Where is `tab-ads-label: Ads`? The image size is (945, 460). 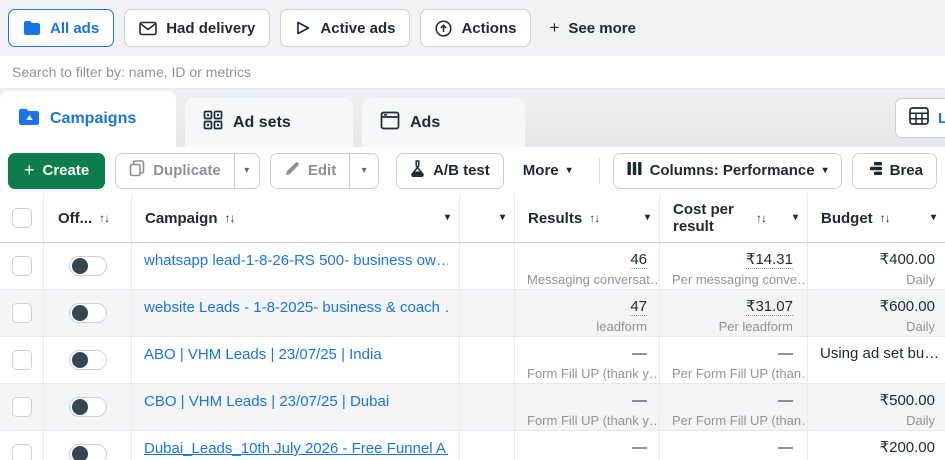 tab-ads-label: Ads is located at coordinates (425, 122).